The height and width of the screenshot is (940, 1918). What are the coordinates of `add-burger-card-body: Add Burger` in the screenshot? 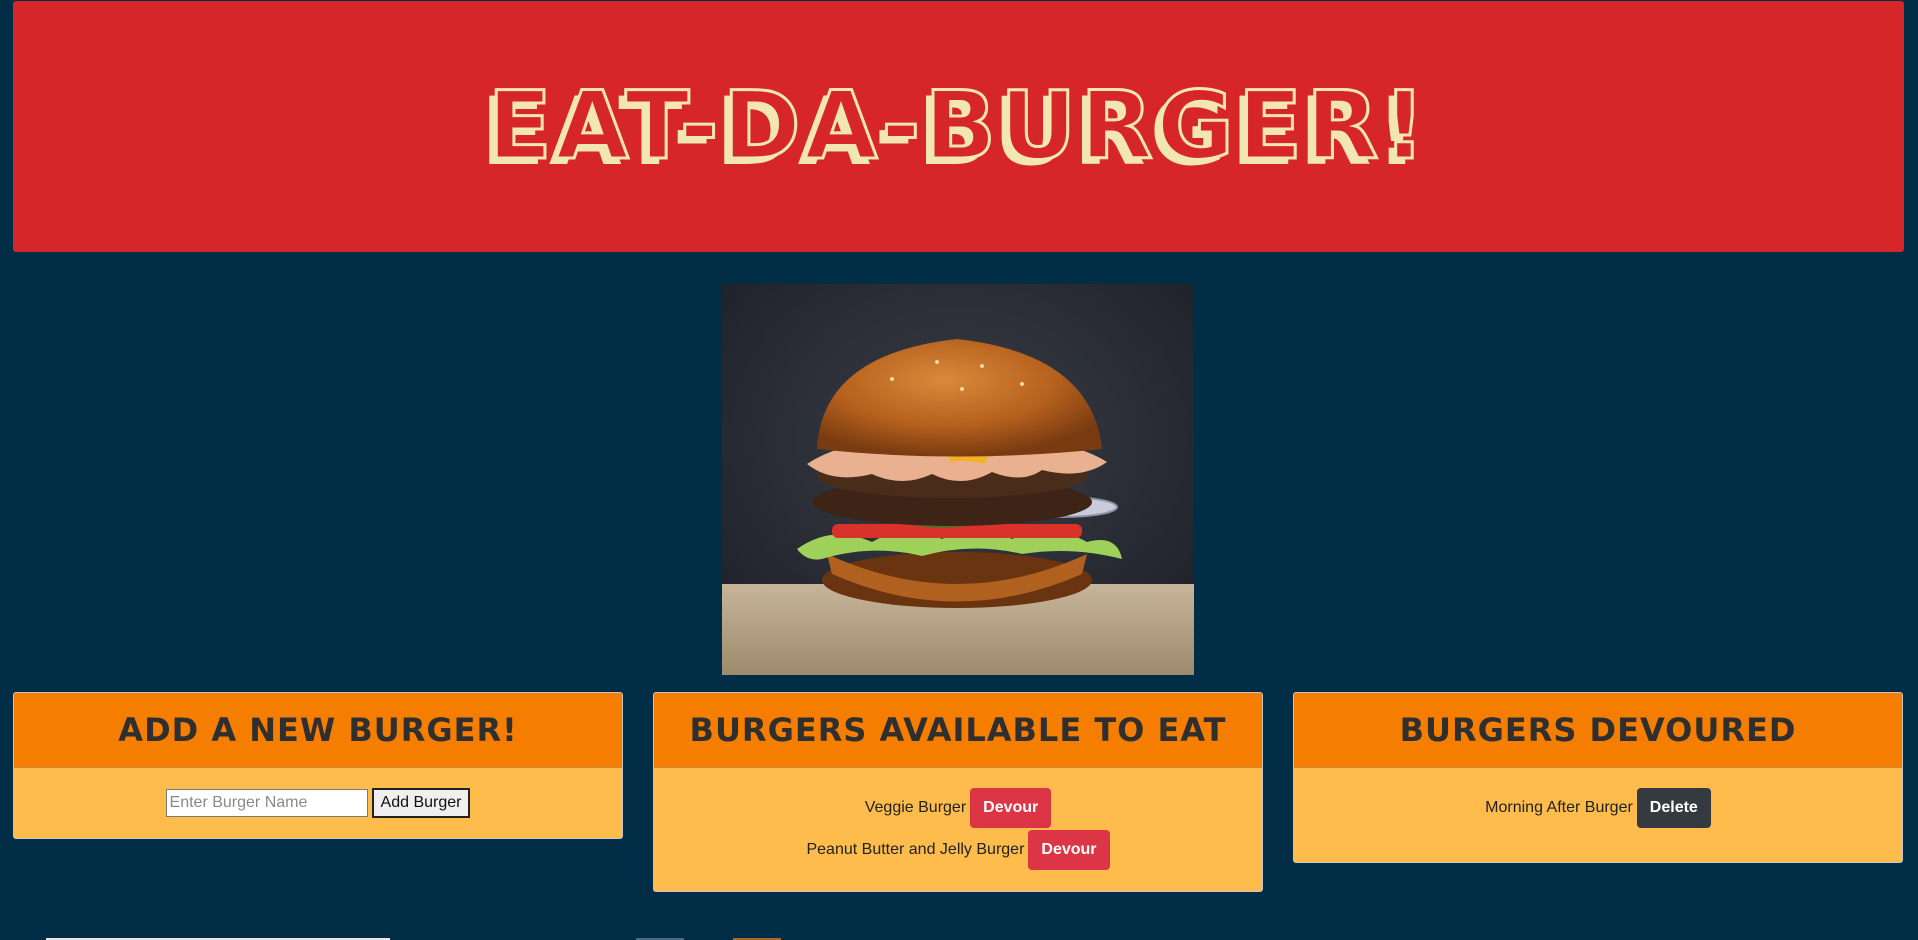 It's located at (318, 800).